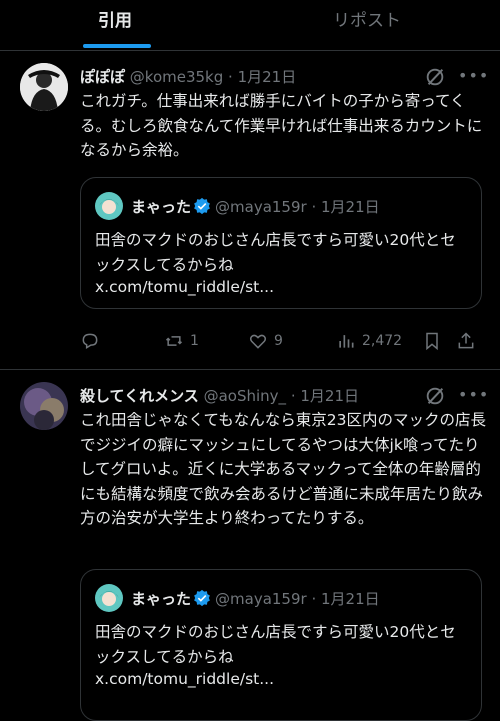 The image size is (500, 721). I want to click on view-count: 2,472, so click(382, 341).